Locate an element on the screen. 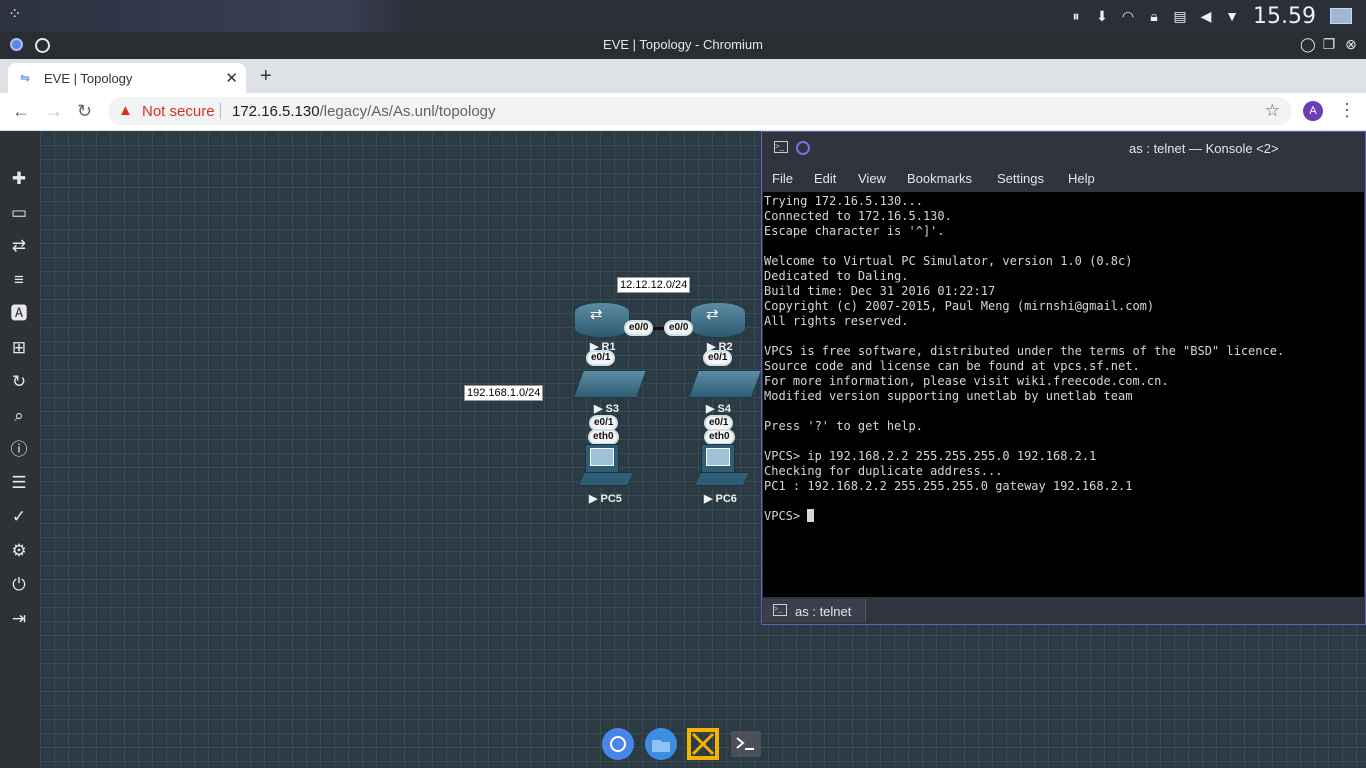 The height and width of the screenshot is (768, 1366). menu-view: View is located at coordinates (872, 178).